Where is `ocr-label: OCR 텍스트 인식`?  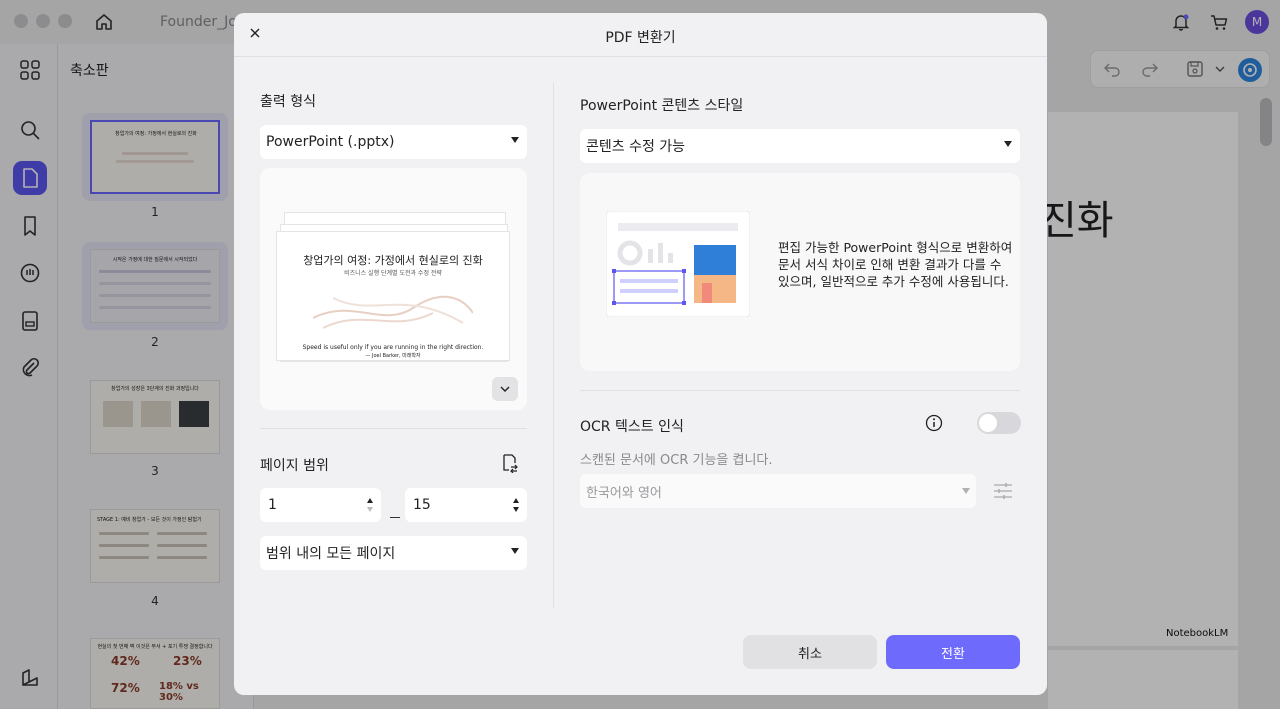 ocr-label: OCR 텍스트 인식 is located at coordinates (632, 427).